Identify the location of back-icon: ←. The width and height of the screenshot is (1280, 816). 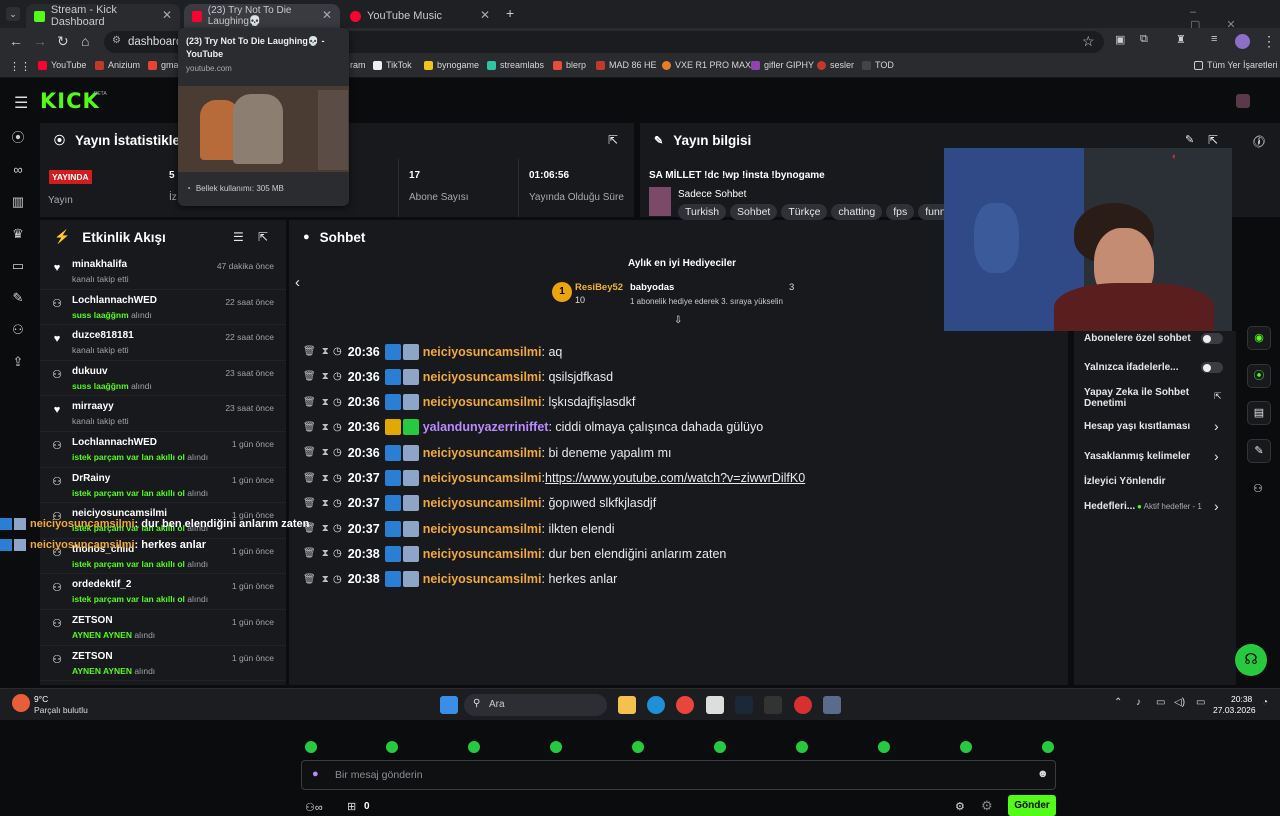
(16, 41).